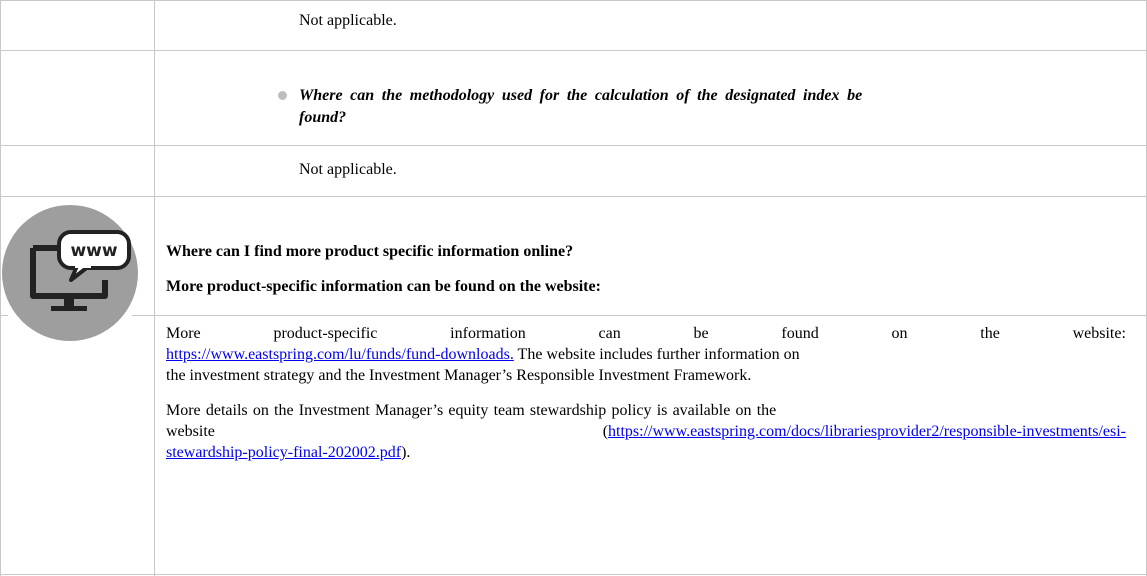 This screenshot has width=1147, height=576. Describe the element at coordinates (282, 95) in the screenshot. I see `bullet-icon` at that location.